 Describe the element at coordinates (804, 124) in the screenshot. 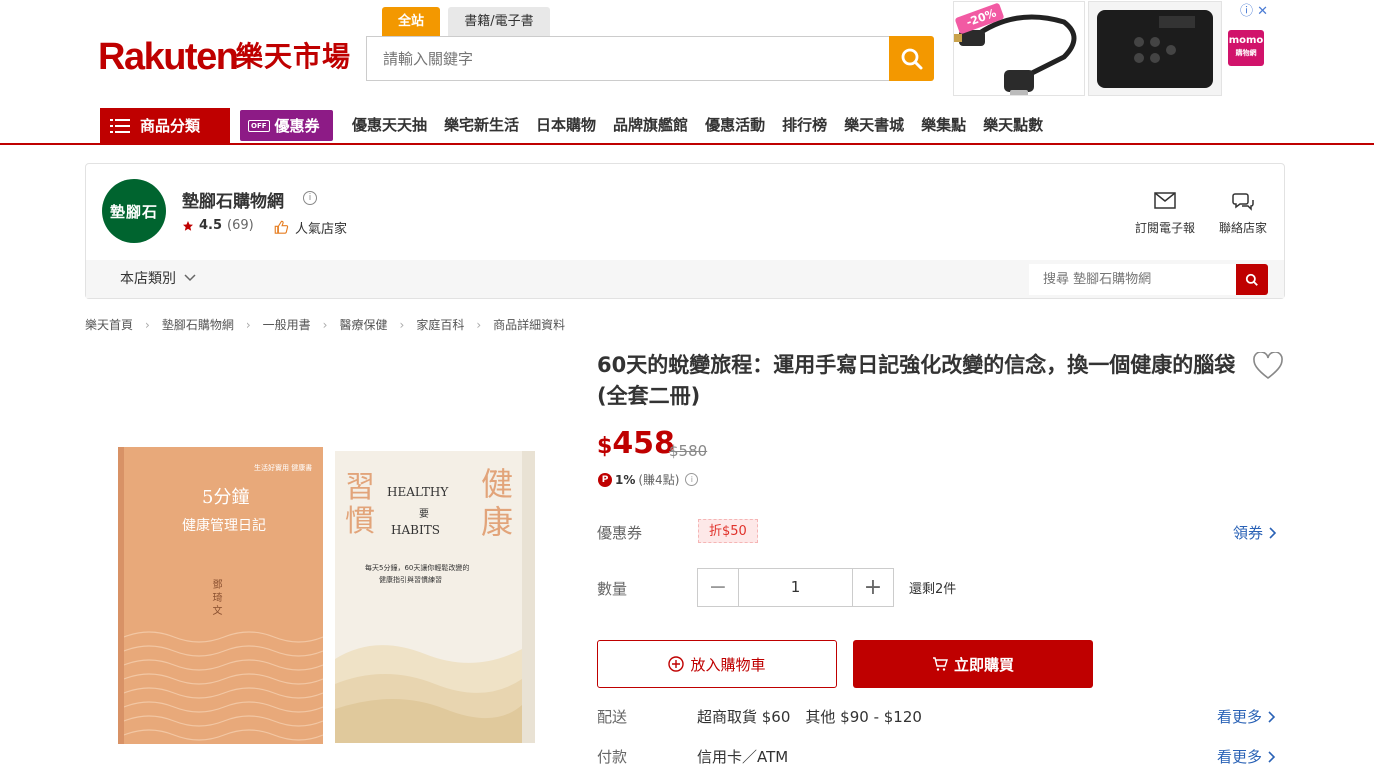

I see `nav-link: 排行榜` at that location.